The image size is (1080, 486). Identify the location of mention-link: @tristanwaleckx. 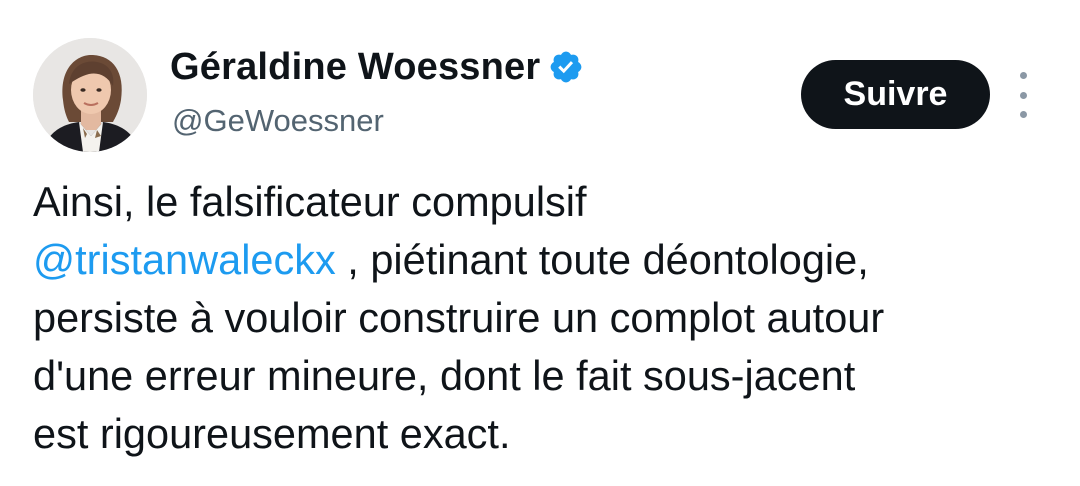
(184, 259).